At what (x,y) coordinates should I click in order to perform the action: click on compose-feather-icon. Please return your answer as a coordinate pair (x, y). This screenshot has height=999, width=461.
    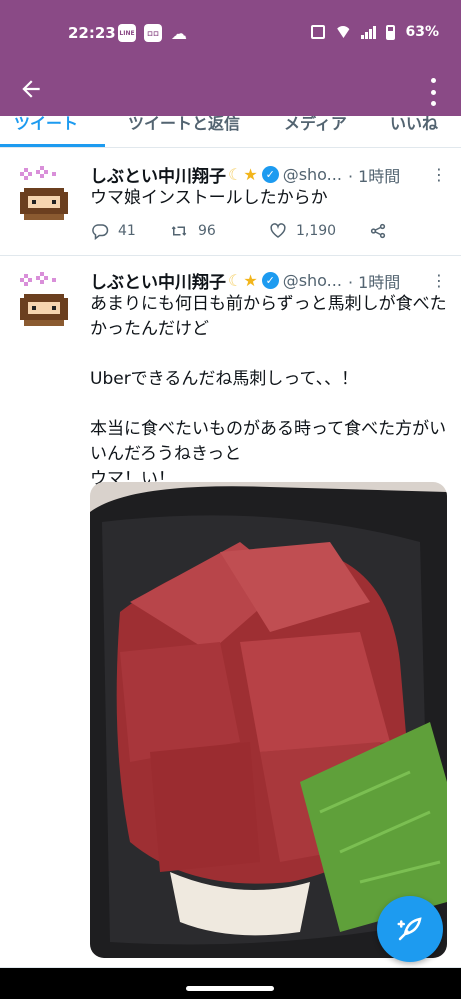
    Looking at the image, I should click on (409, 929).